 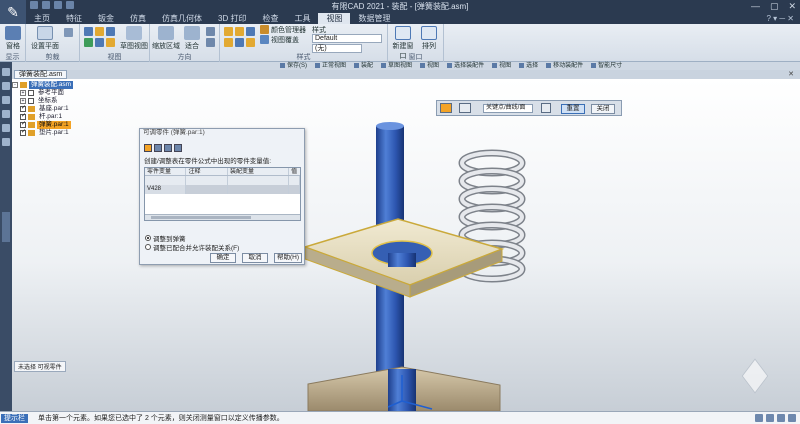 I want to click on zoom-icon, so click(x=210, y=31).